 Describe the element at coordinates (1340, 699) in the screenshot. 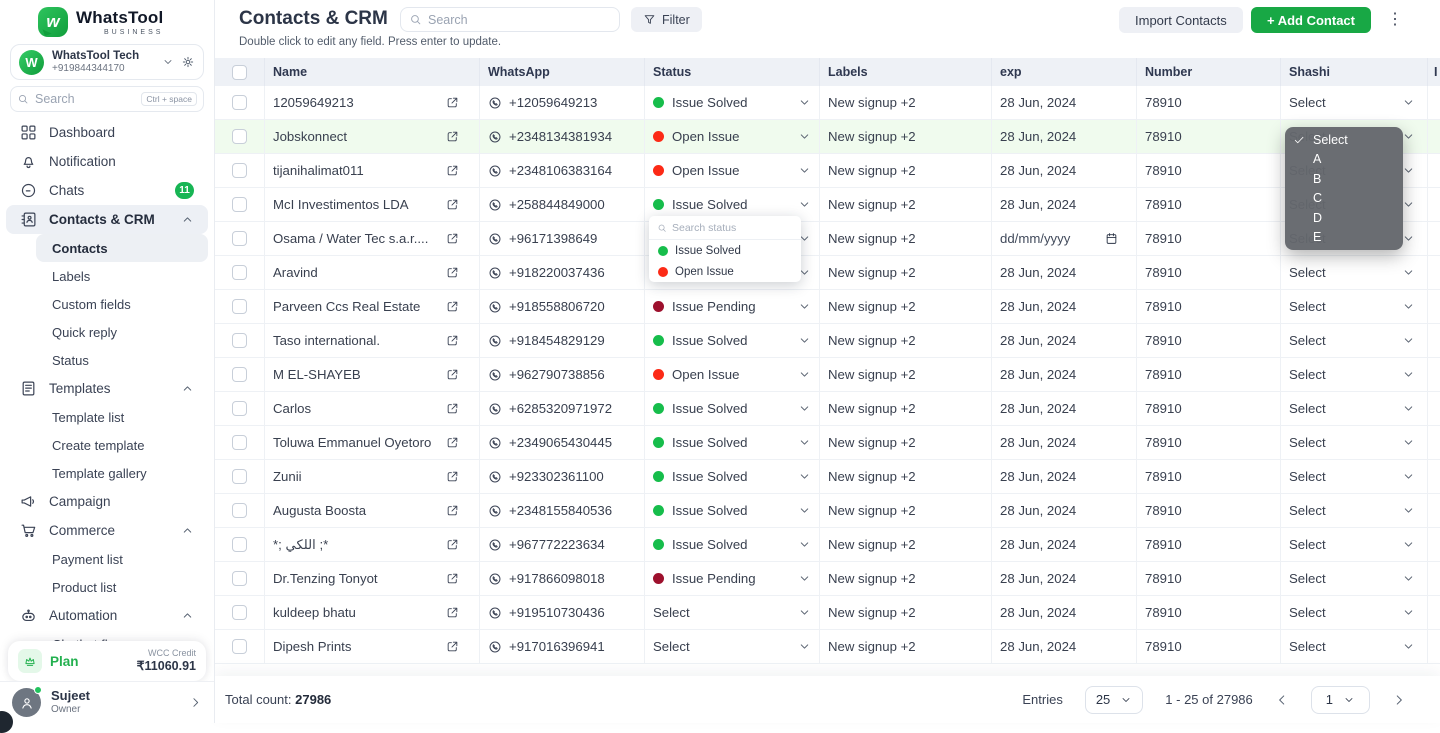

I see `page-select: 1` at that location.